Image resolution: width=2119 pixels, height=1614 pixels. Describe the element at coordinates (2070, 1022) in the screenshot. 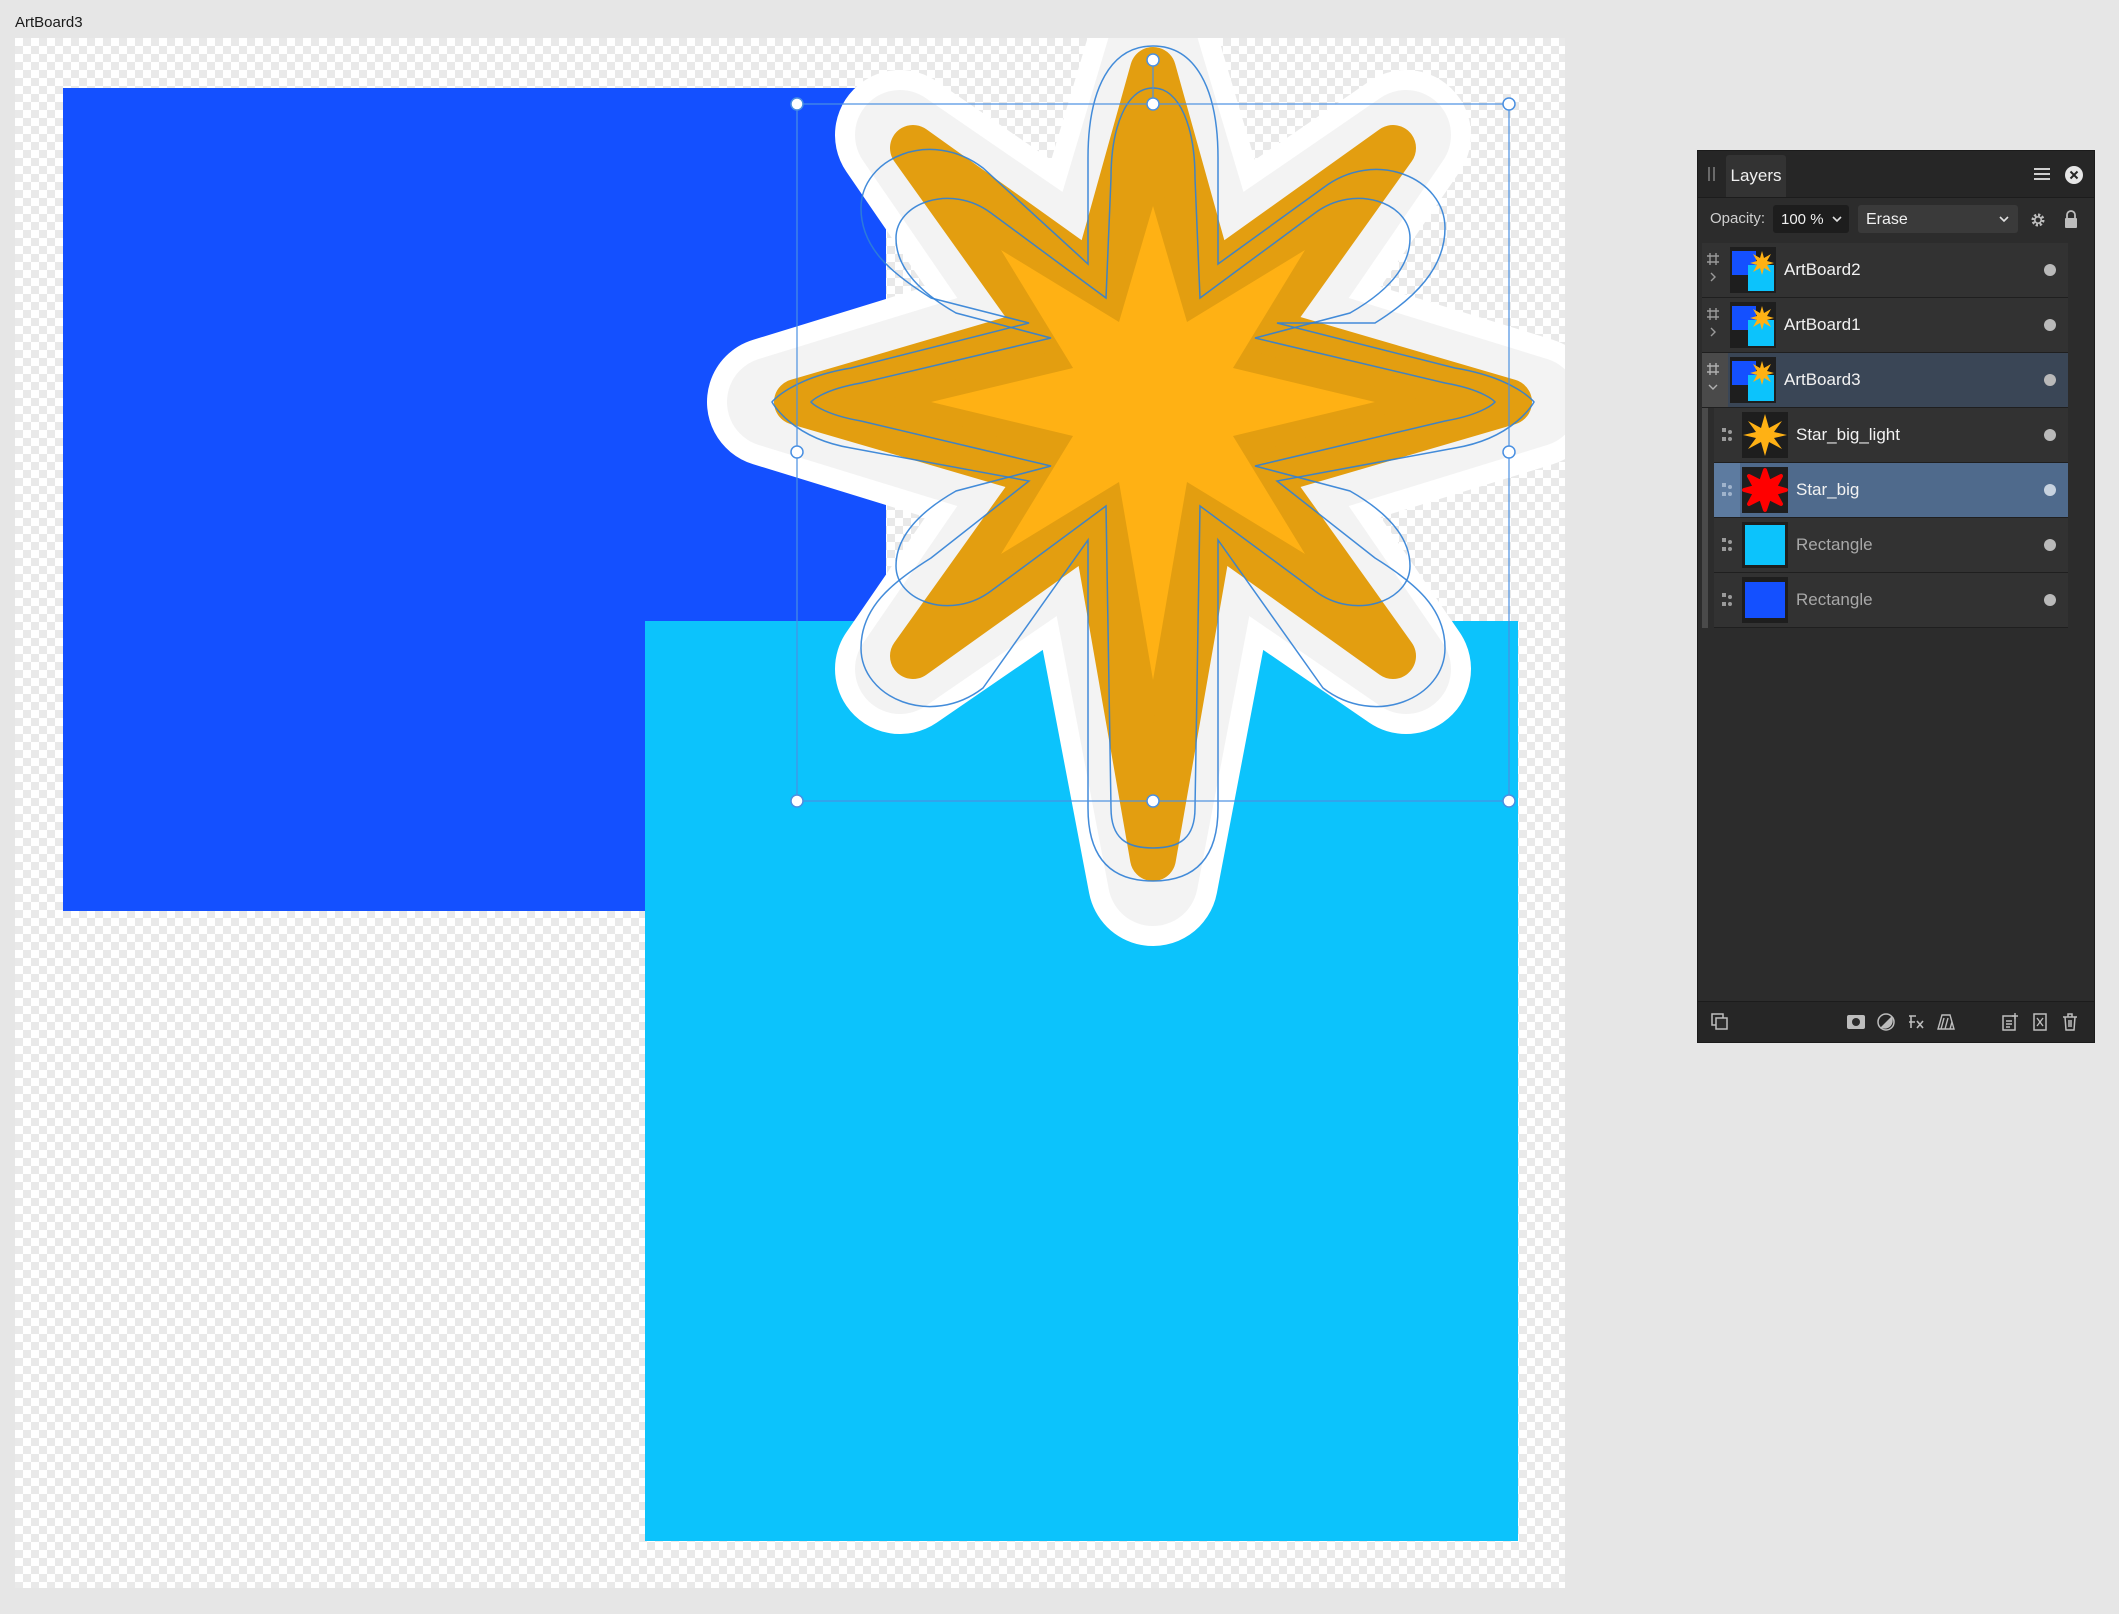

I see `trash-icon` at that location.